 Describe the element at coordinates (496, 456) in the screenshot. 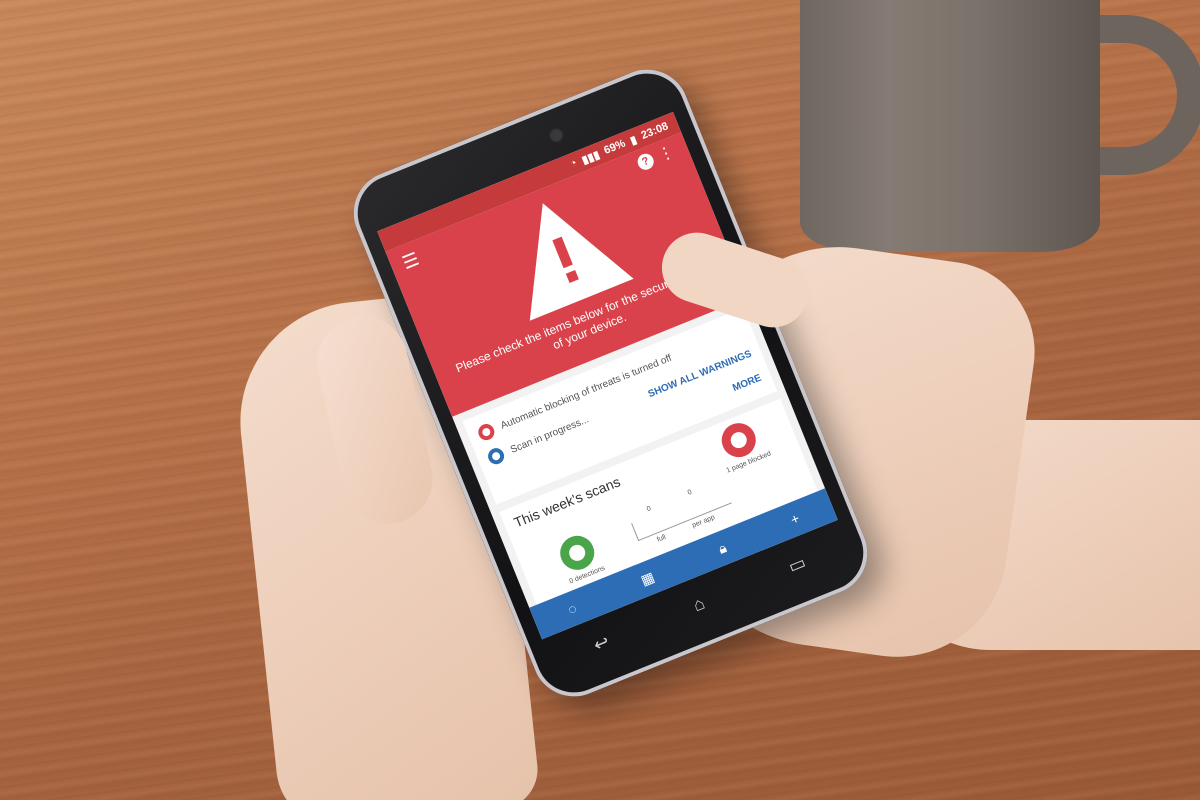

I see `blue-ring-icon` at that location.